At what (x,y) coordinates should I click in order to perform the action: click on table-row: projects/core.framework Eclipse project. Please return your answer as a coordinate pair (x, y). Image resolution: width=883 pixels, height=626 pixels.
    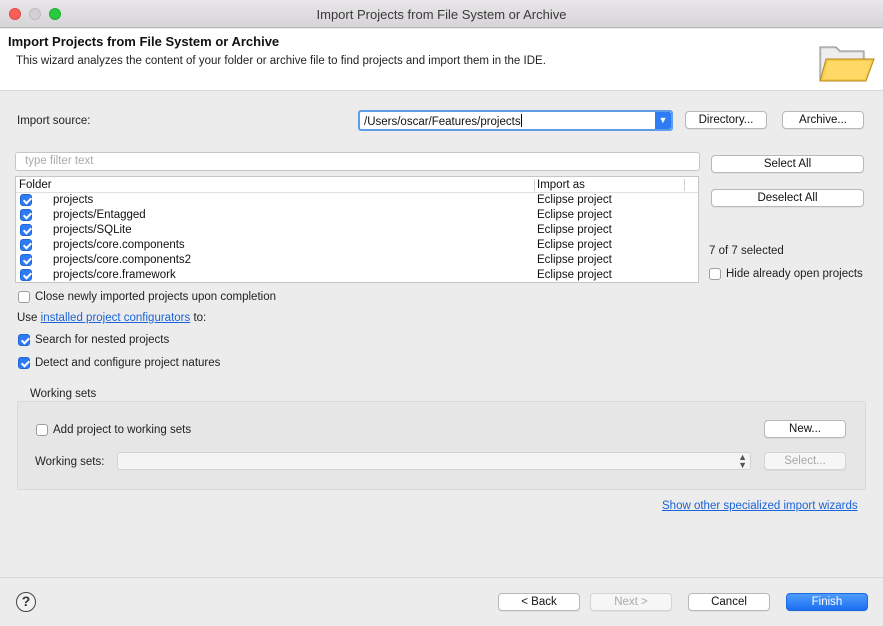
    Looking at the image, I should click on (357, 275).